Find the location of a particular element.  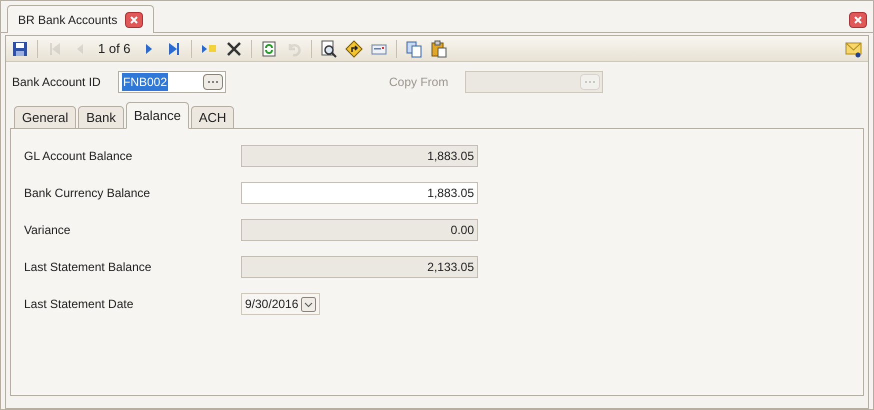

tab: Bank is located at coordinates (101, 117).